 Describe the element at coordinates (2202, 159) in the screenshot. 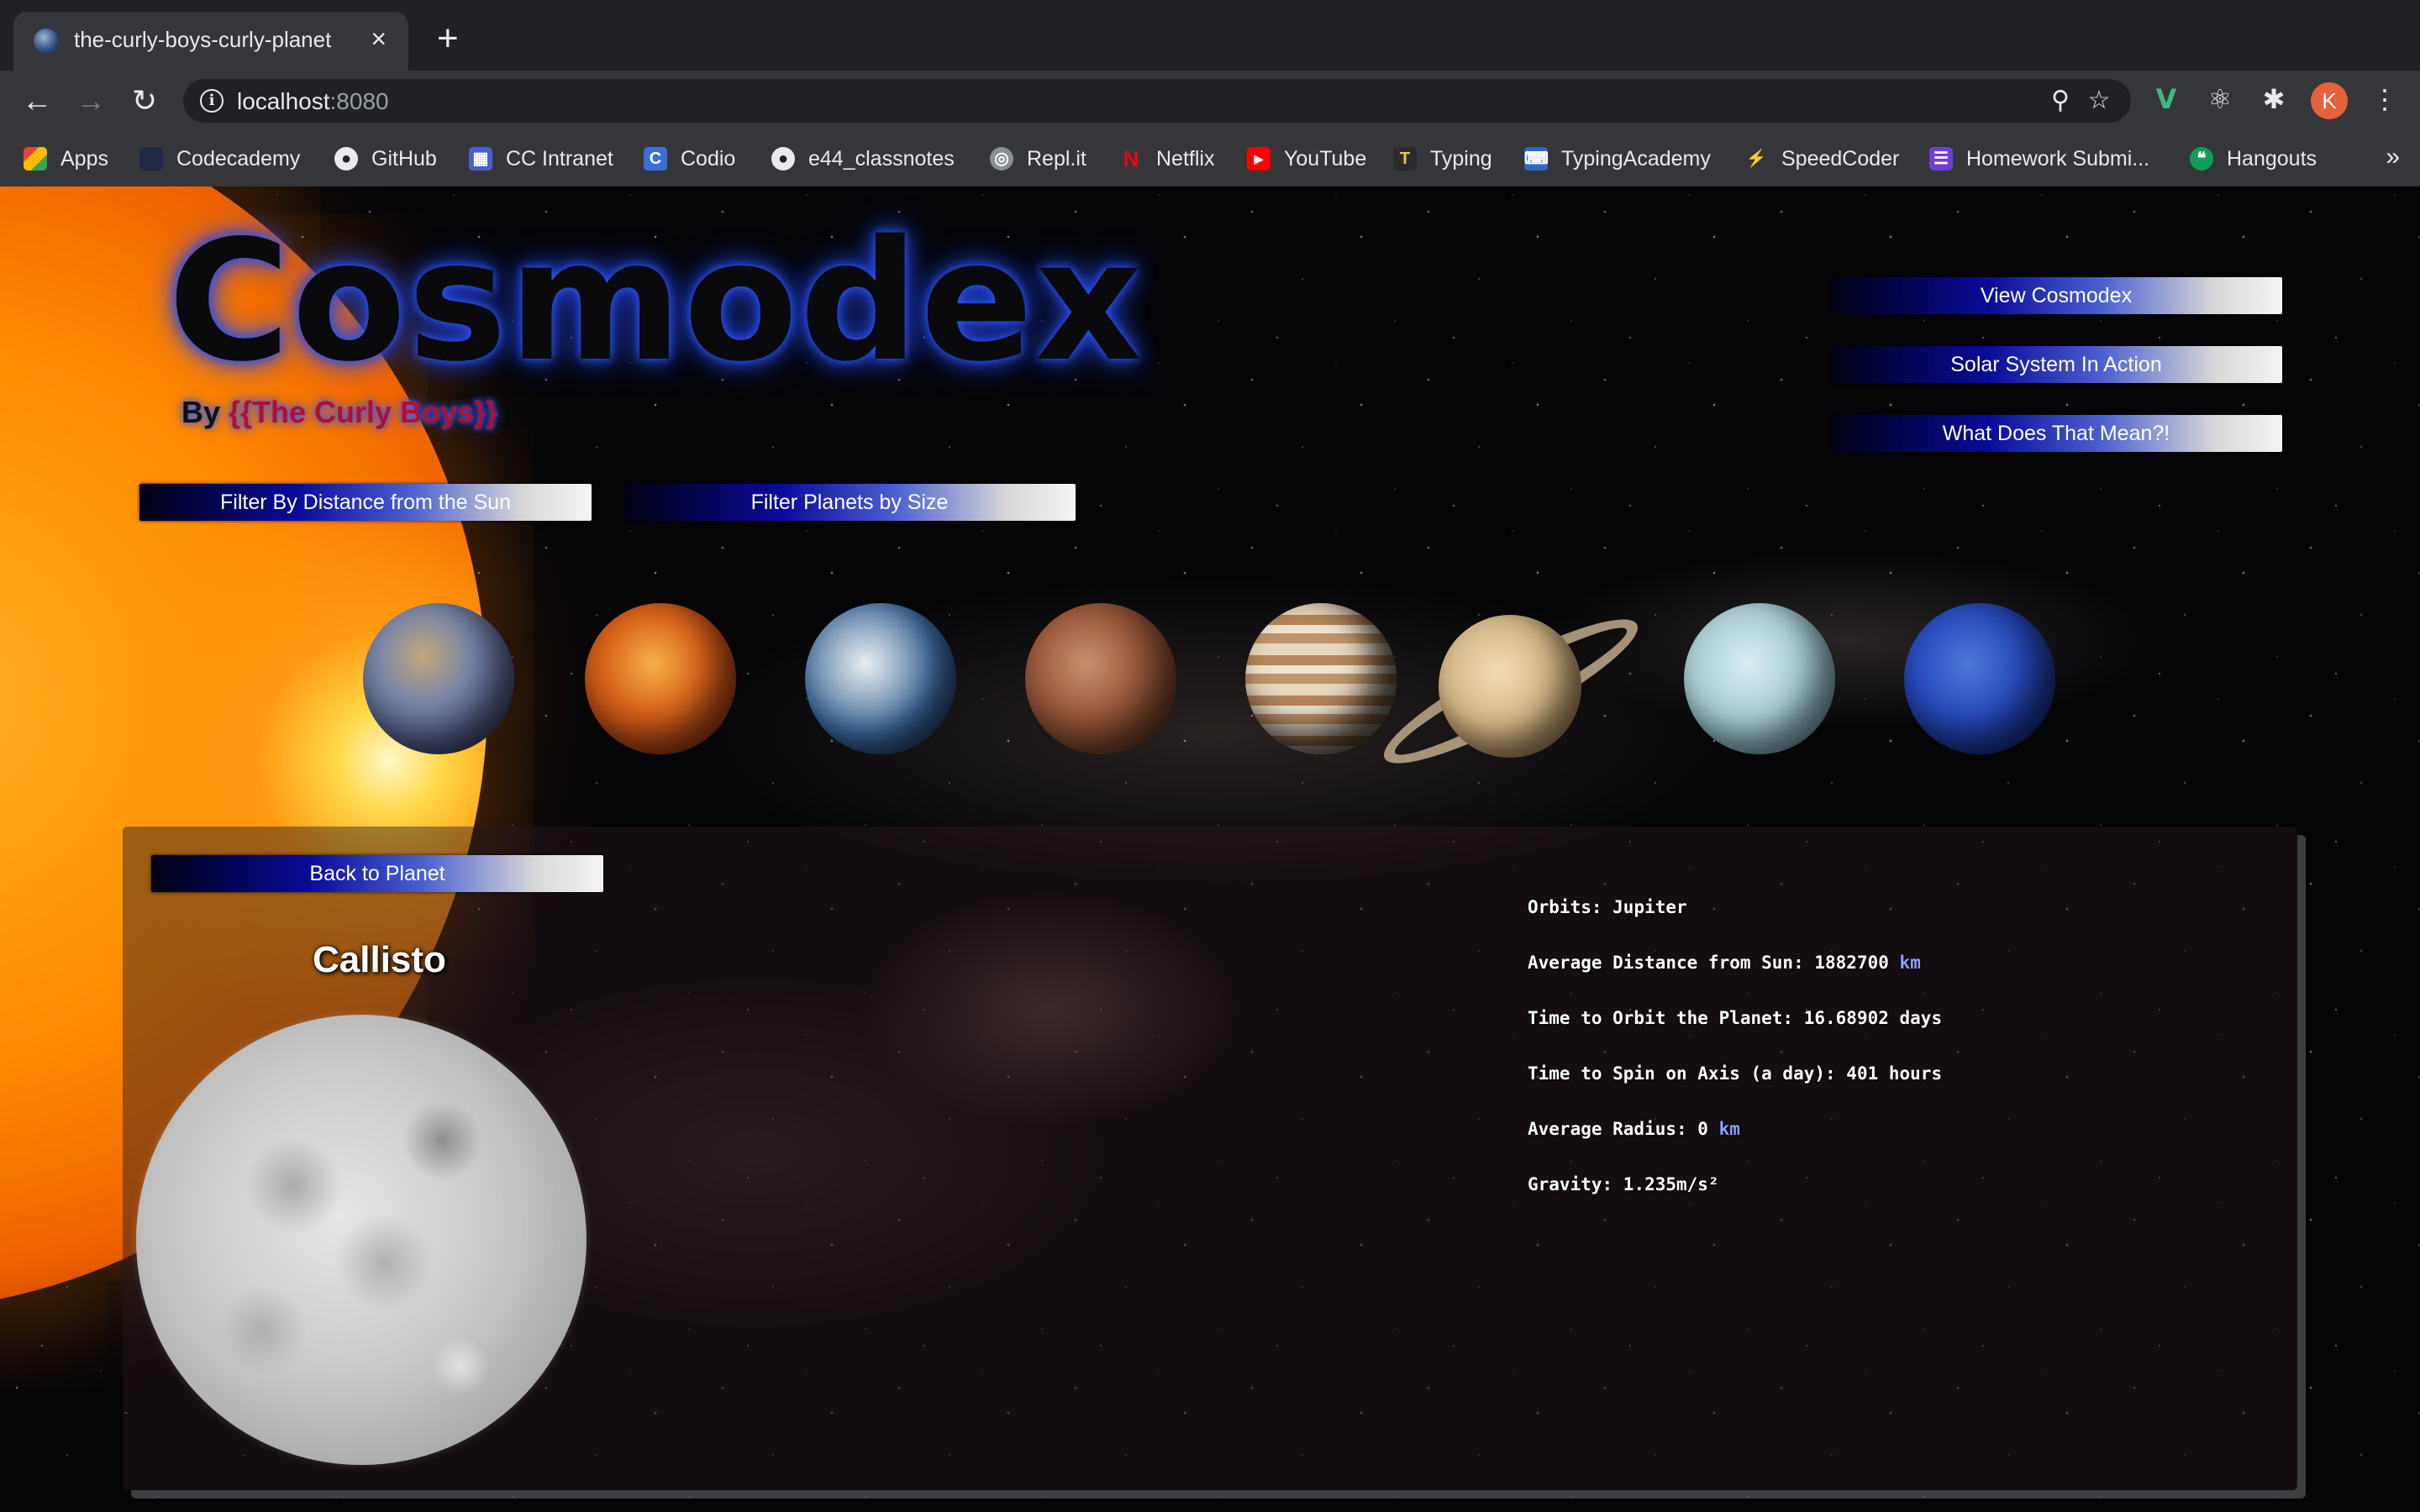

I see `hangouts-icon: ❝` at that location.